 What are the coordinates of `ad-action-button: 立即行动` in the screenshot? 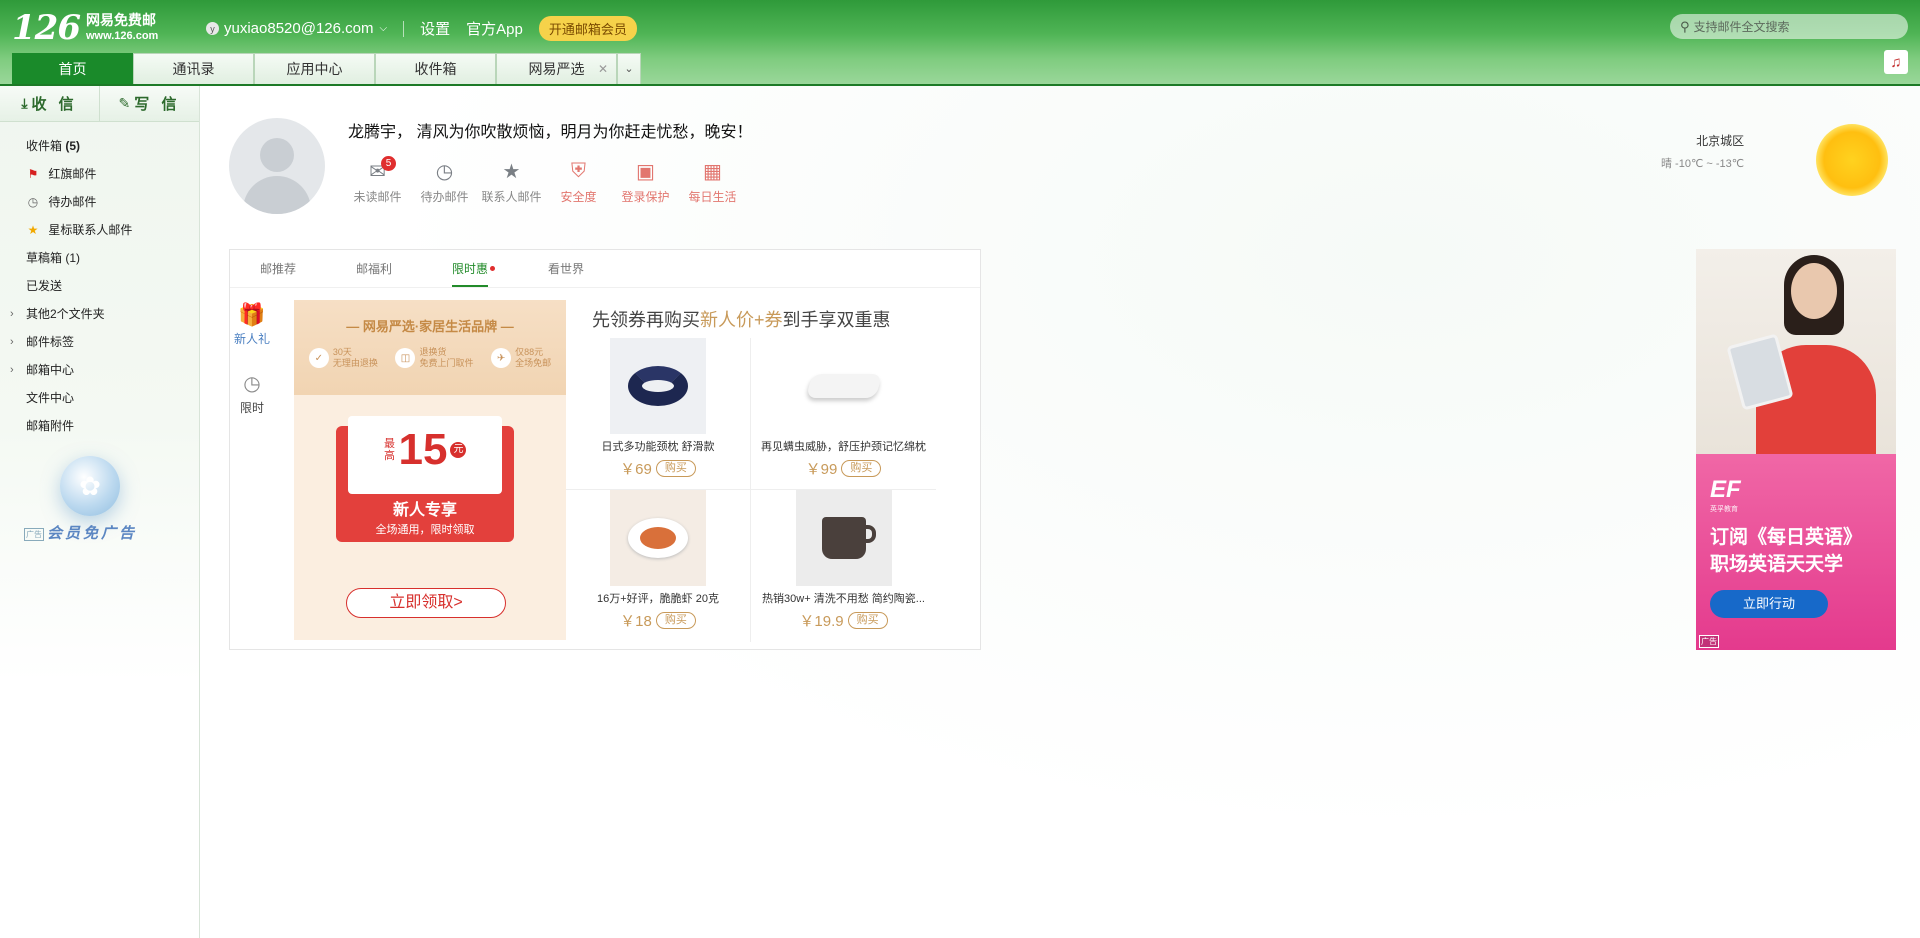 It's located at (1769, 604).